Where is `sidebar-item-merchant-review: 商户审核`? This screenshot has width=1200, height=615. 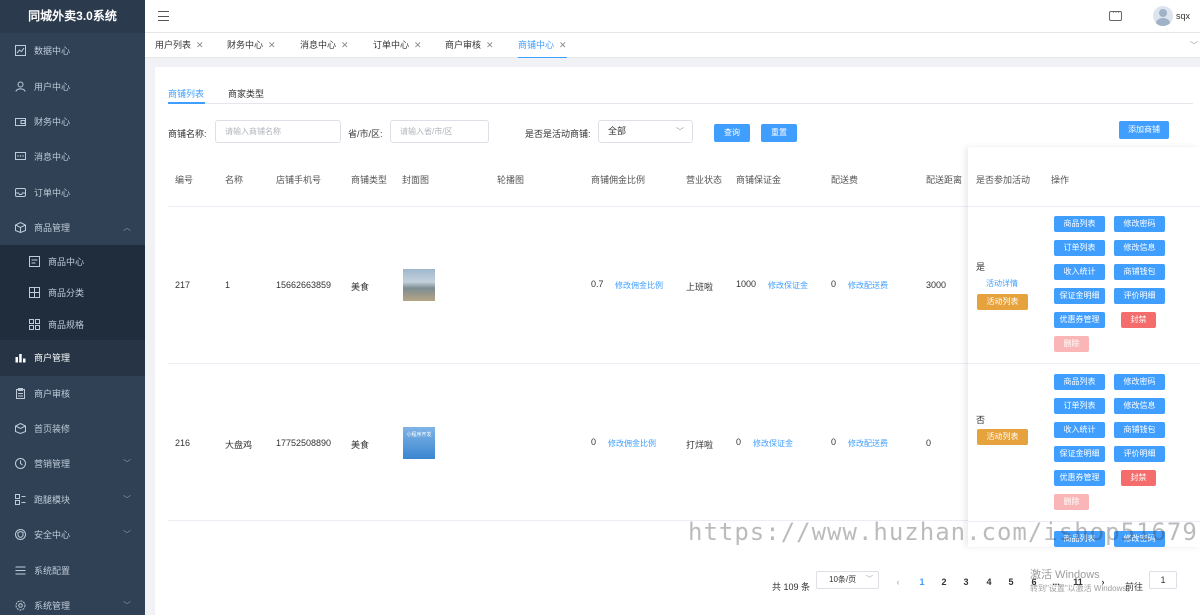
sidebar-item-merchant-review: 商户审核 is located at coordinates (72, 393).